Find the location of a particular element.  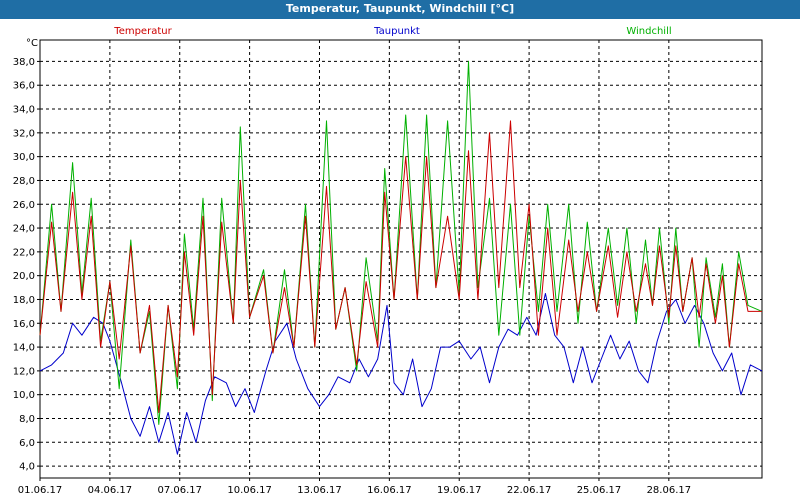

x-tick-label: 10.06.17 is located at coordinates (249, 490).